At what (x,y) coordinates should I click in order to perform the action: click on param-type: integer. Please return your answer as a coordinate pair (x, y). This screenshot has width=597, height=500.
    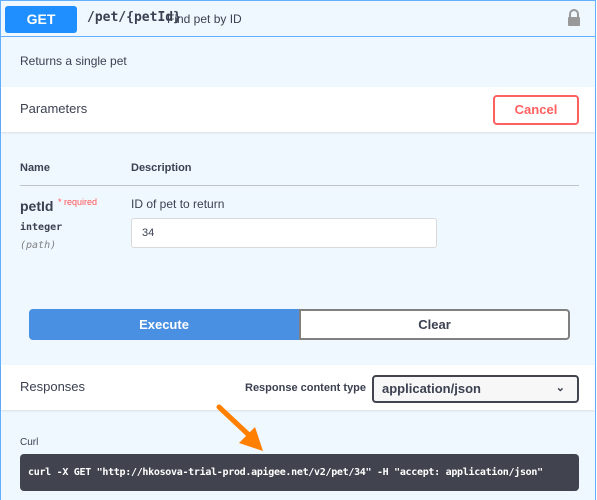
    Looking at the image, I should click on (41, 227).